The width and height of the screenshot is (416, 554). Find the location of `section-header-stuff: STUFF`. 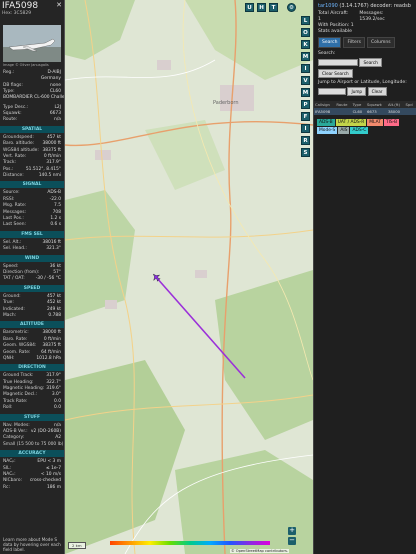

section-header-stuff: STUFF is located at coordinates (32, 417).